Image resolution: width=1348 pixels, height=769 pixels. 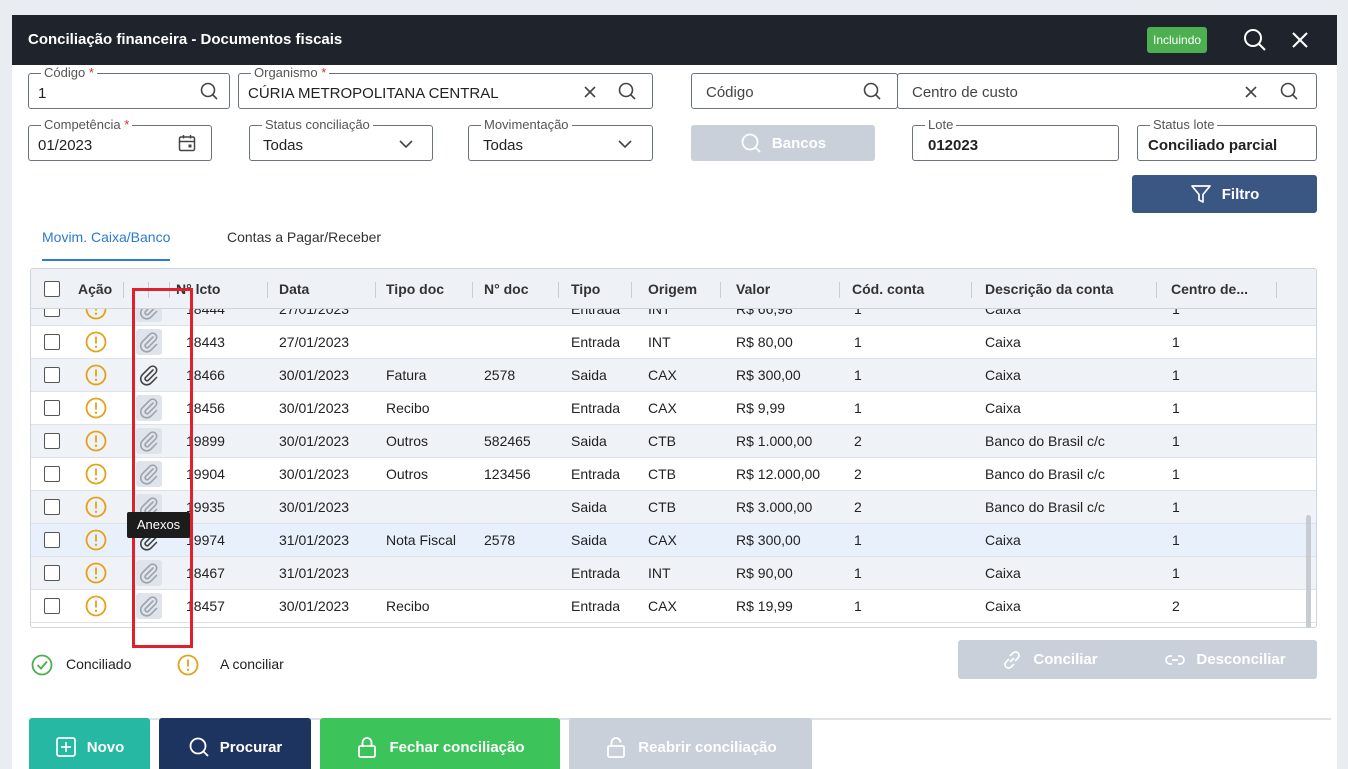 What do you see at coordinates (560, 139) in the screenshot?
I see `movimentacao-select: Movimentação Todas` at bounding box center [560, 139].